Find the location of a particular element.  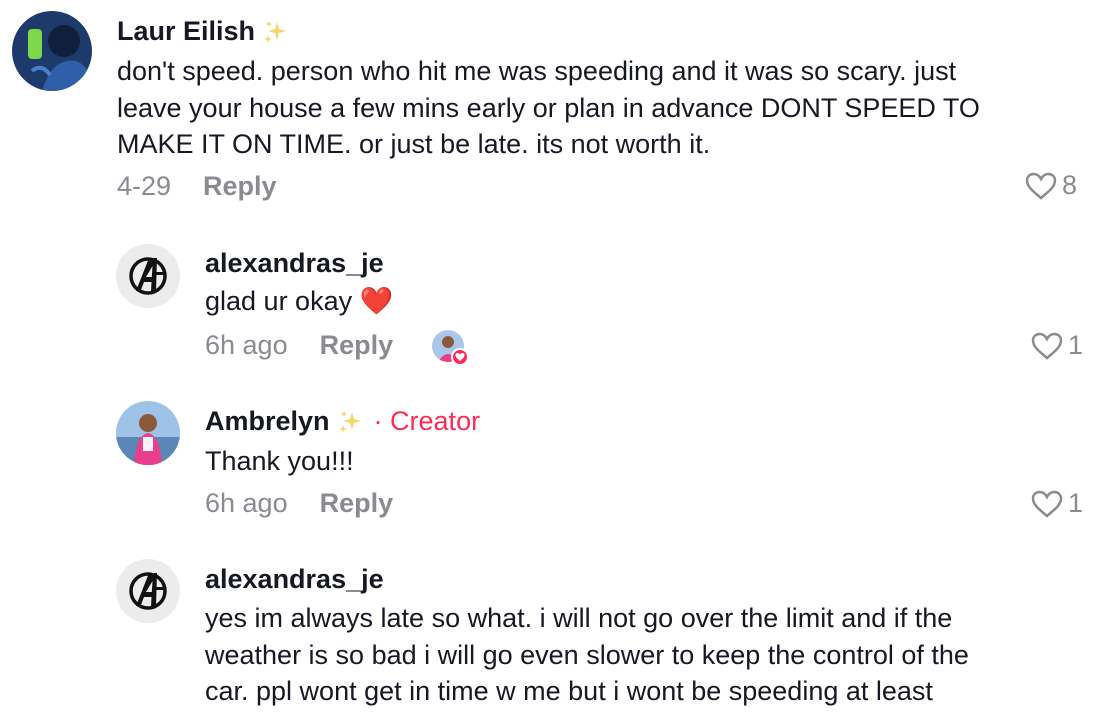

comment-text: glad ur okay ❤️ is located at coordinates (299, 301).